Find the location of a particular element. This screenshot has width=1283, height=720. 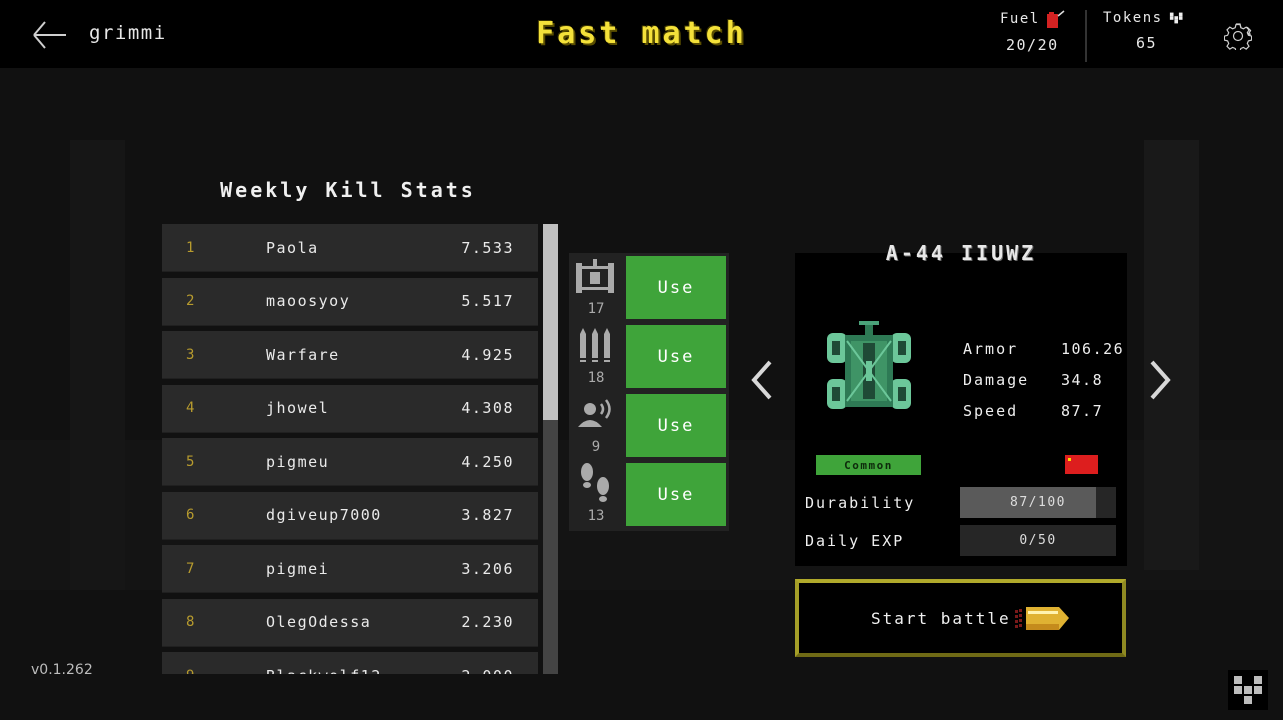

tank-stats: Armor 106.26 Damage 34.8 Speed 87.7 is located at coordinates (1043, 379).